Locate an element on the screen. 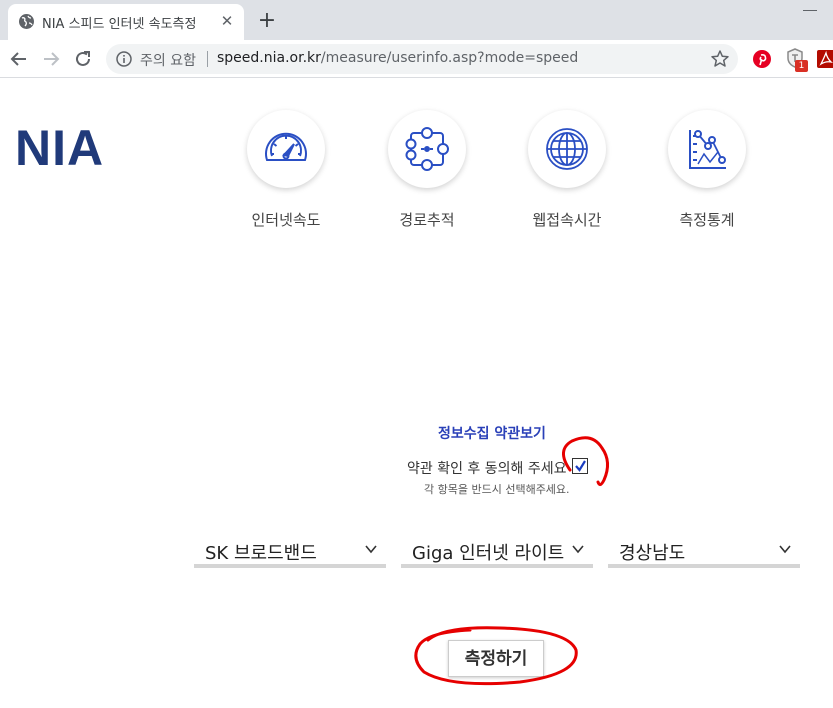 The image size is (833, 708). checkmark-icon is located at coordinates (580, 466).